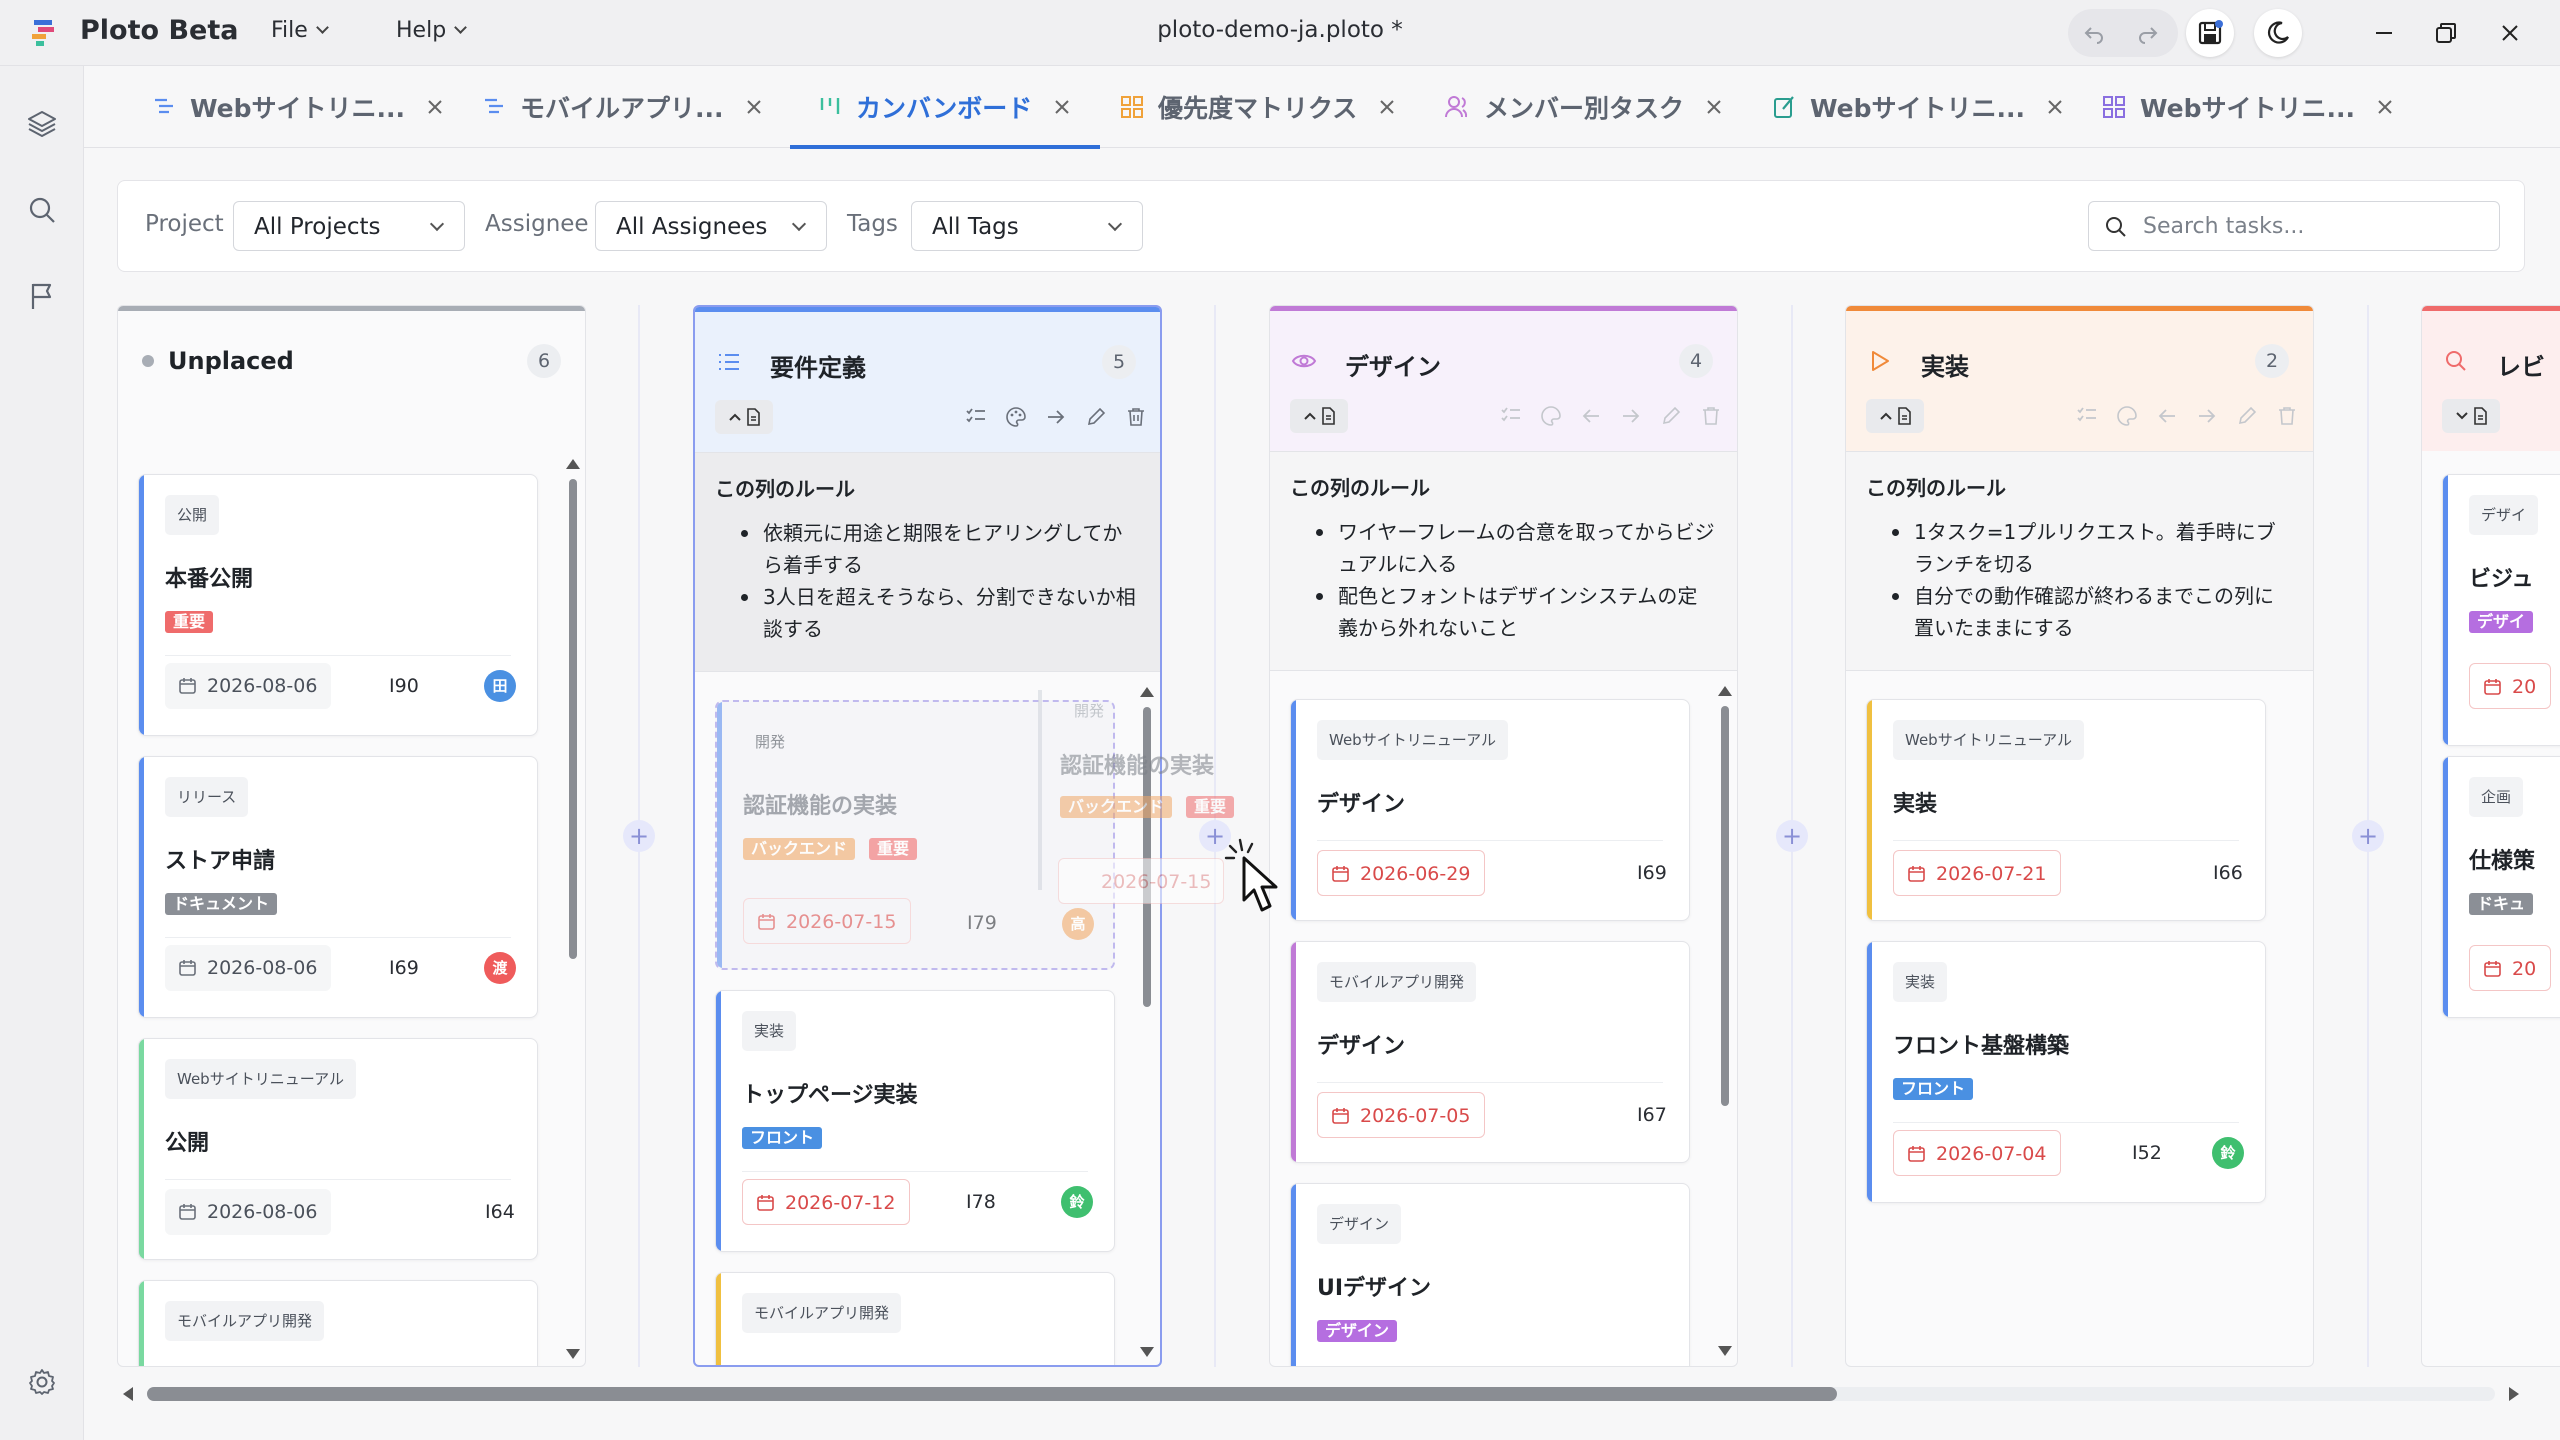  Describe the element at coordinates (2066, 1072) in the screenshot. I see `task-card: 実装 フロント基盤構築 フロント 2026-07-04 I52 鈴` at that location.